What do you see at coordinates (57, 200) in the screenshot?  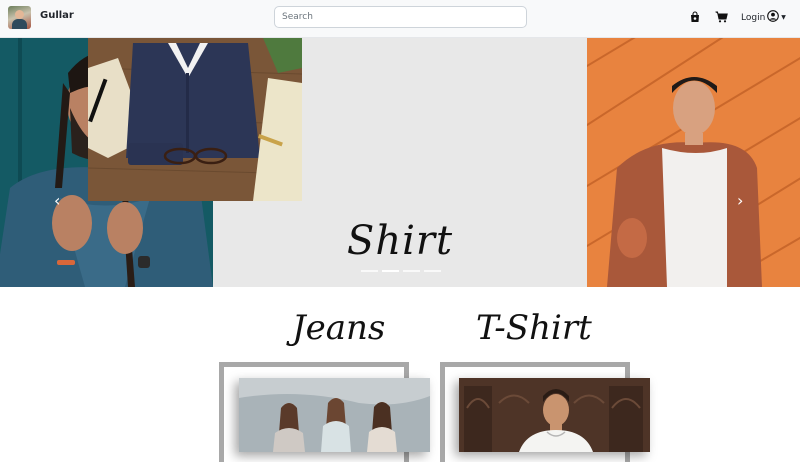 I see `carousel-prev-button: ‹` at bounding box center [57, 200].